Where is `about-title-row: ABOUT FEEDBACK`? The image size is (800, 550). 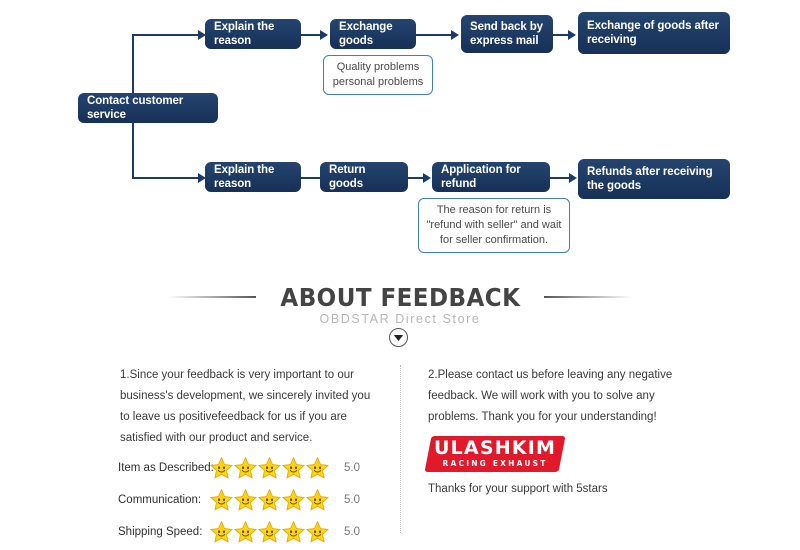 about-title-row: ABOUT FEEDBACK is located at coordinates (400, 297).